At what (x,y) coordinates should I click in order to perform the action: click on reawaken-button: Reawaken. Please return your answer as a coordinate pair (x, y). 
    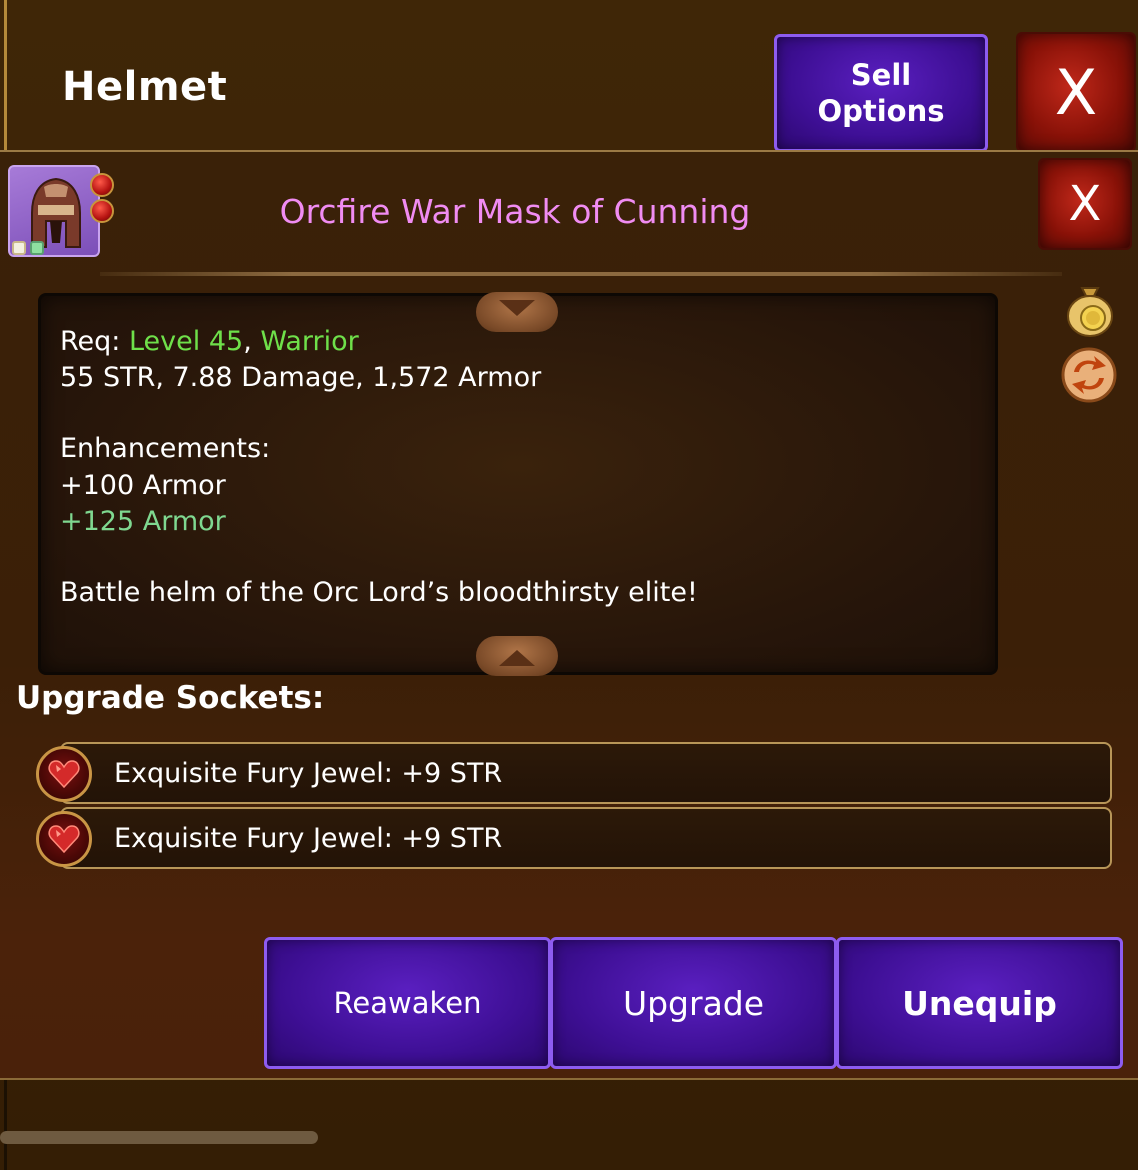
    Looking at the image, I should click on (407, 1003).